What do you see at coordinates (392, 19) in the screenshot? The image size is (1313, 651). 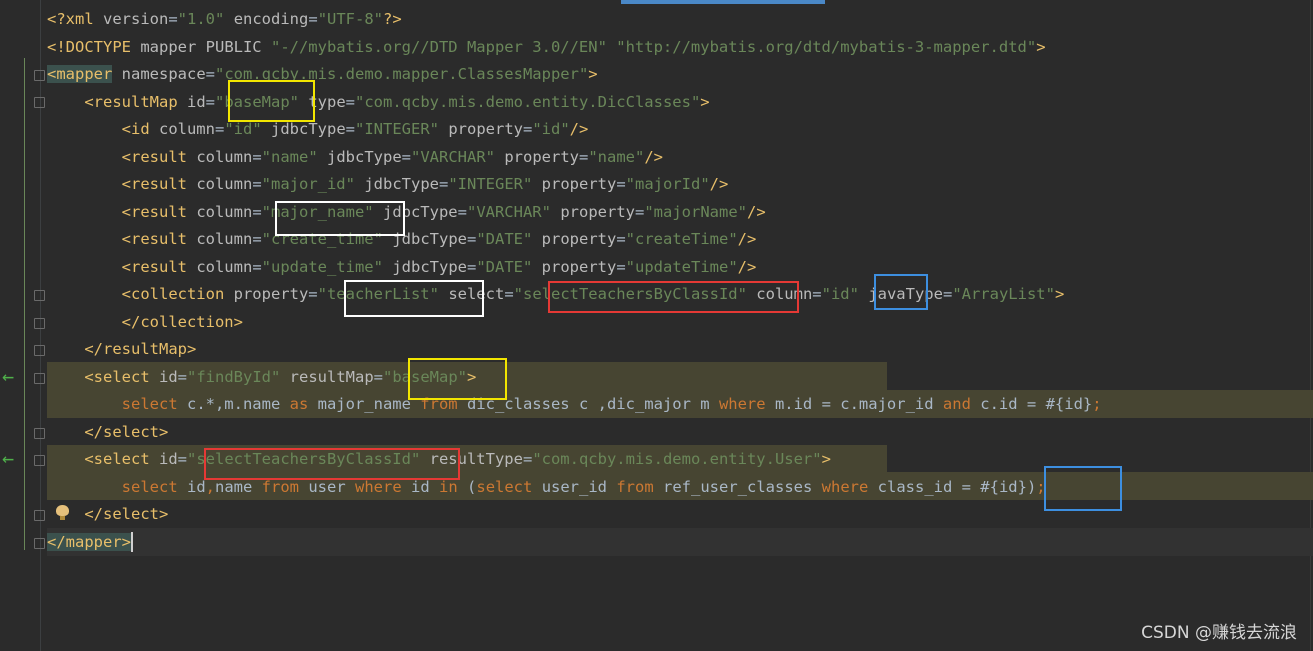 I see `code-token: ?>` at bounding box center [392, 19].